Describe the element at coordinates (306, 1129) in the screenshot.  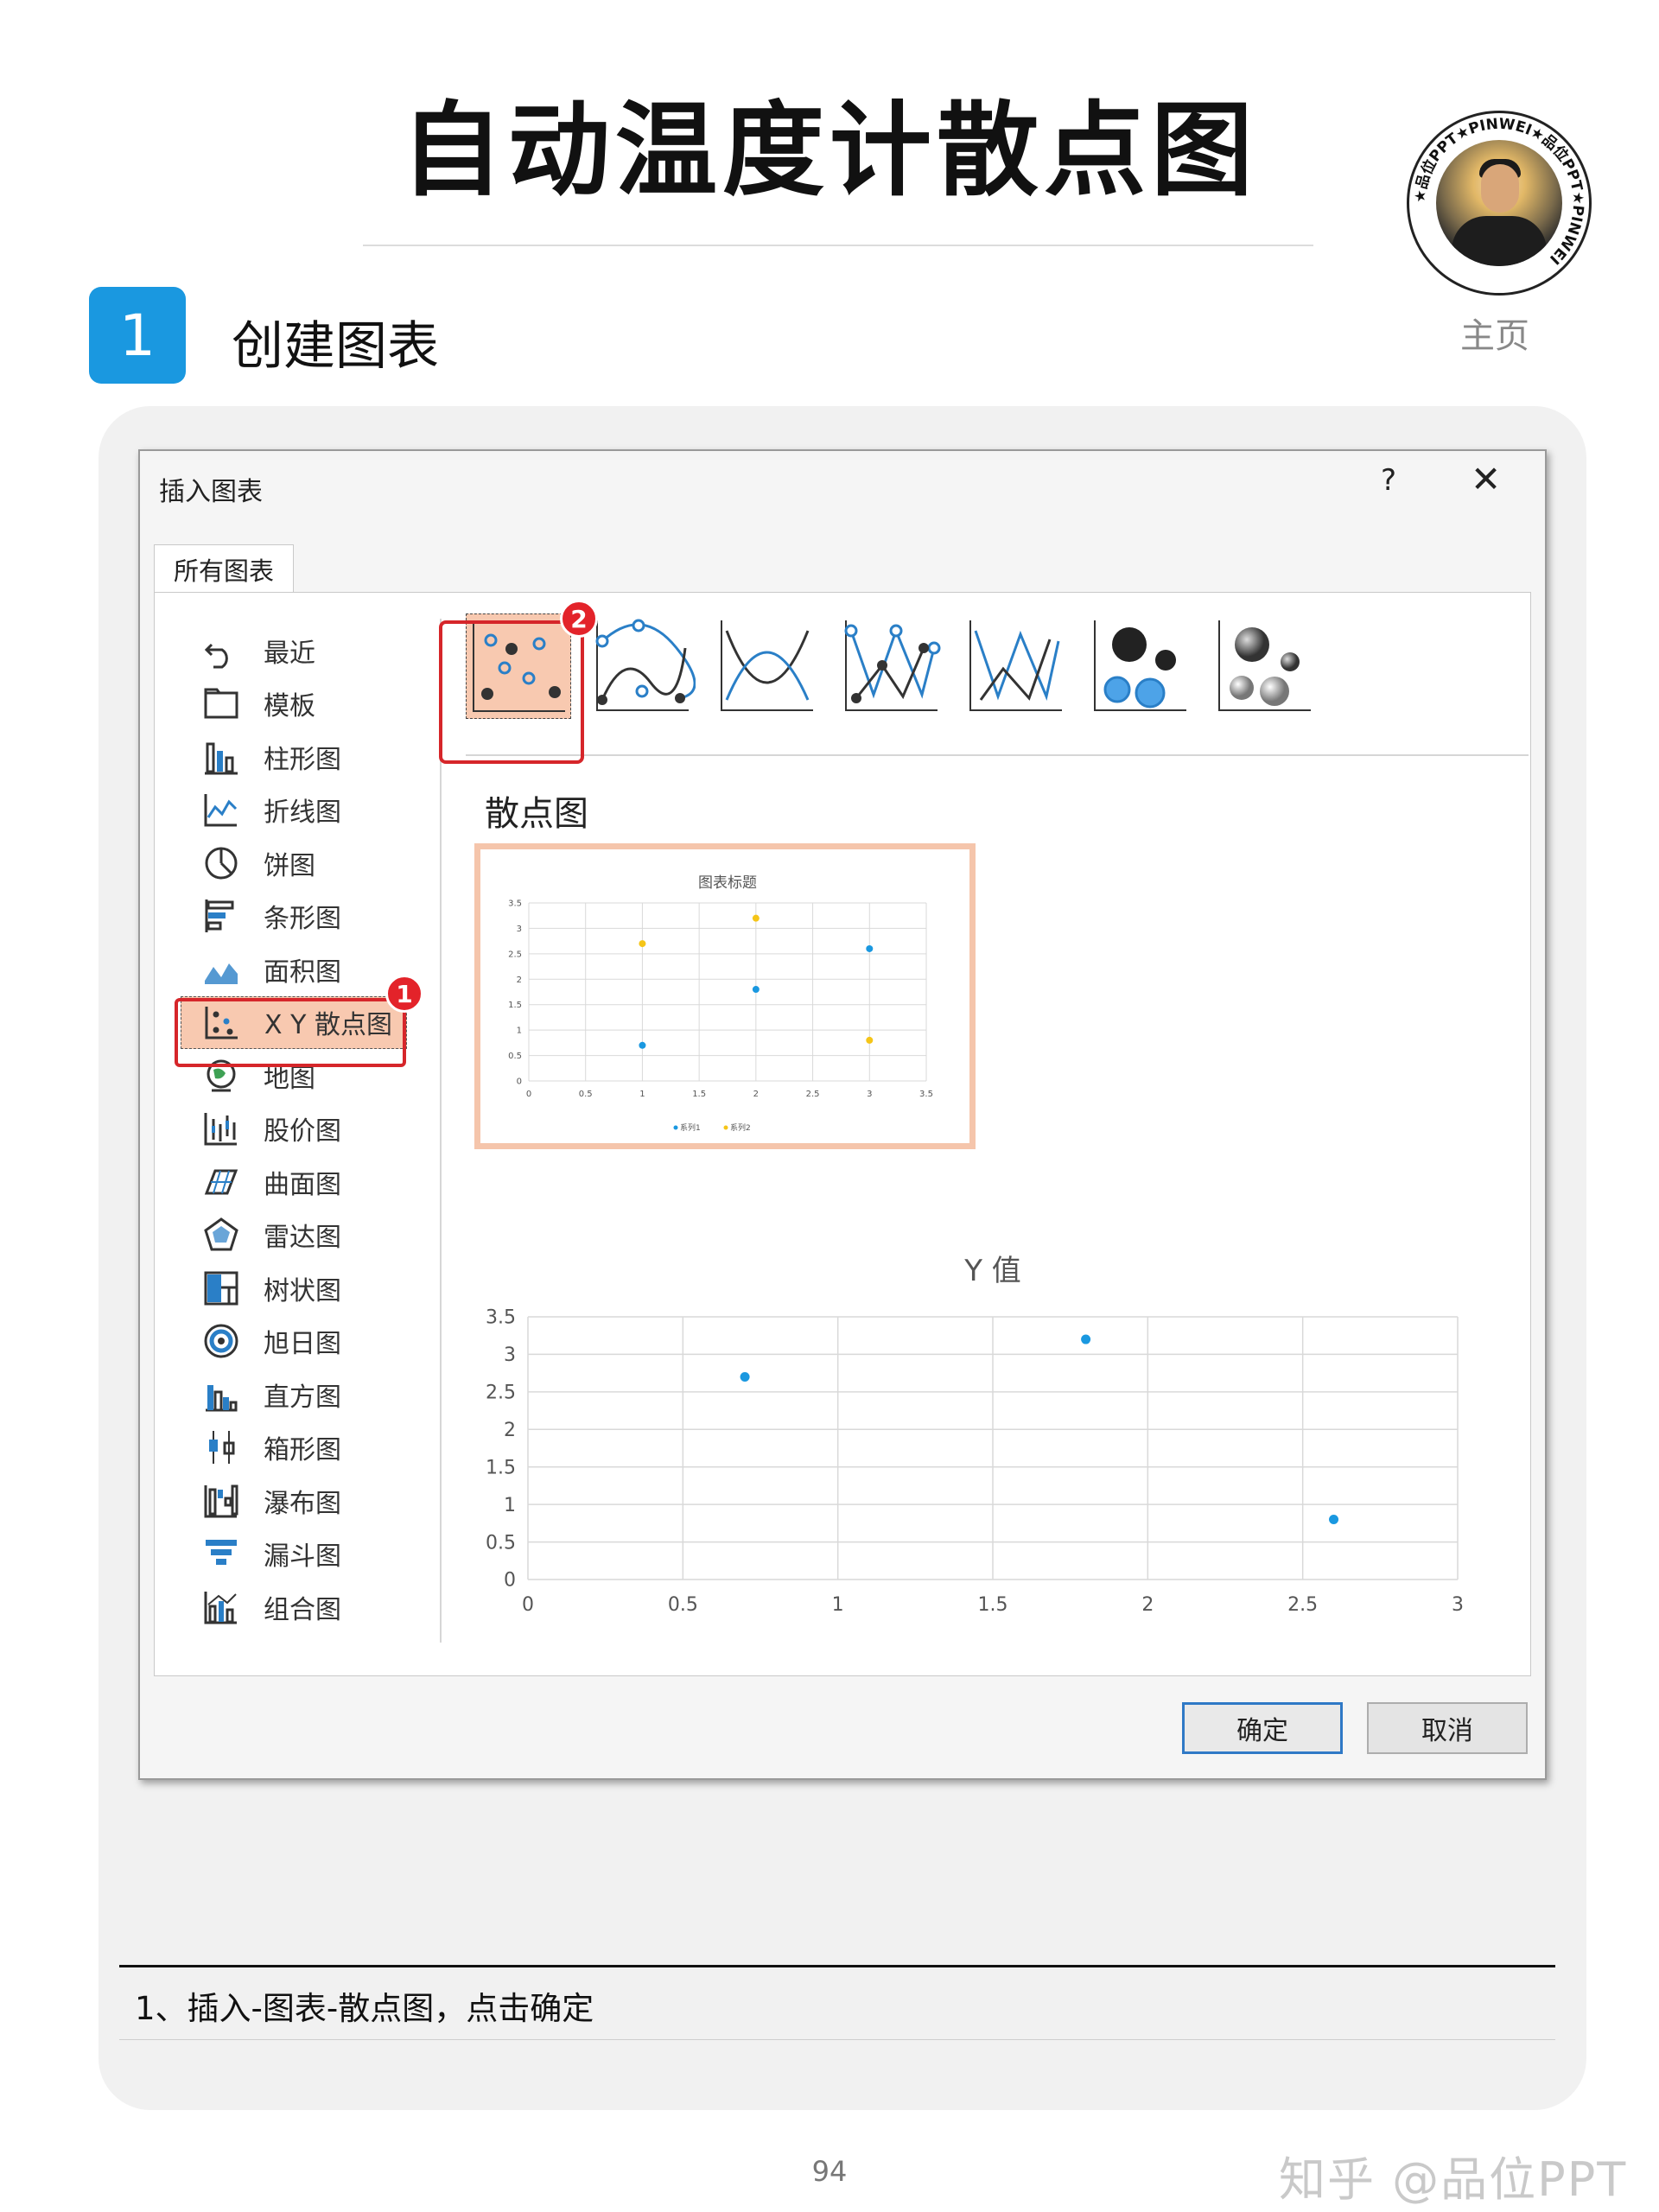
I see `sidebar-item-stock-chart: 股价图` at that location.